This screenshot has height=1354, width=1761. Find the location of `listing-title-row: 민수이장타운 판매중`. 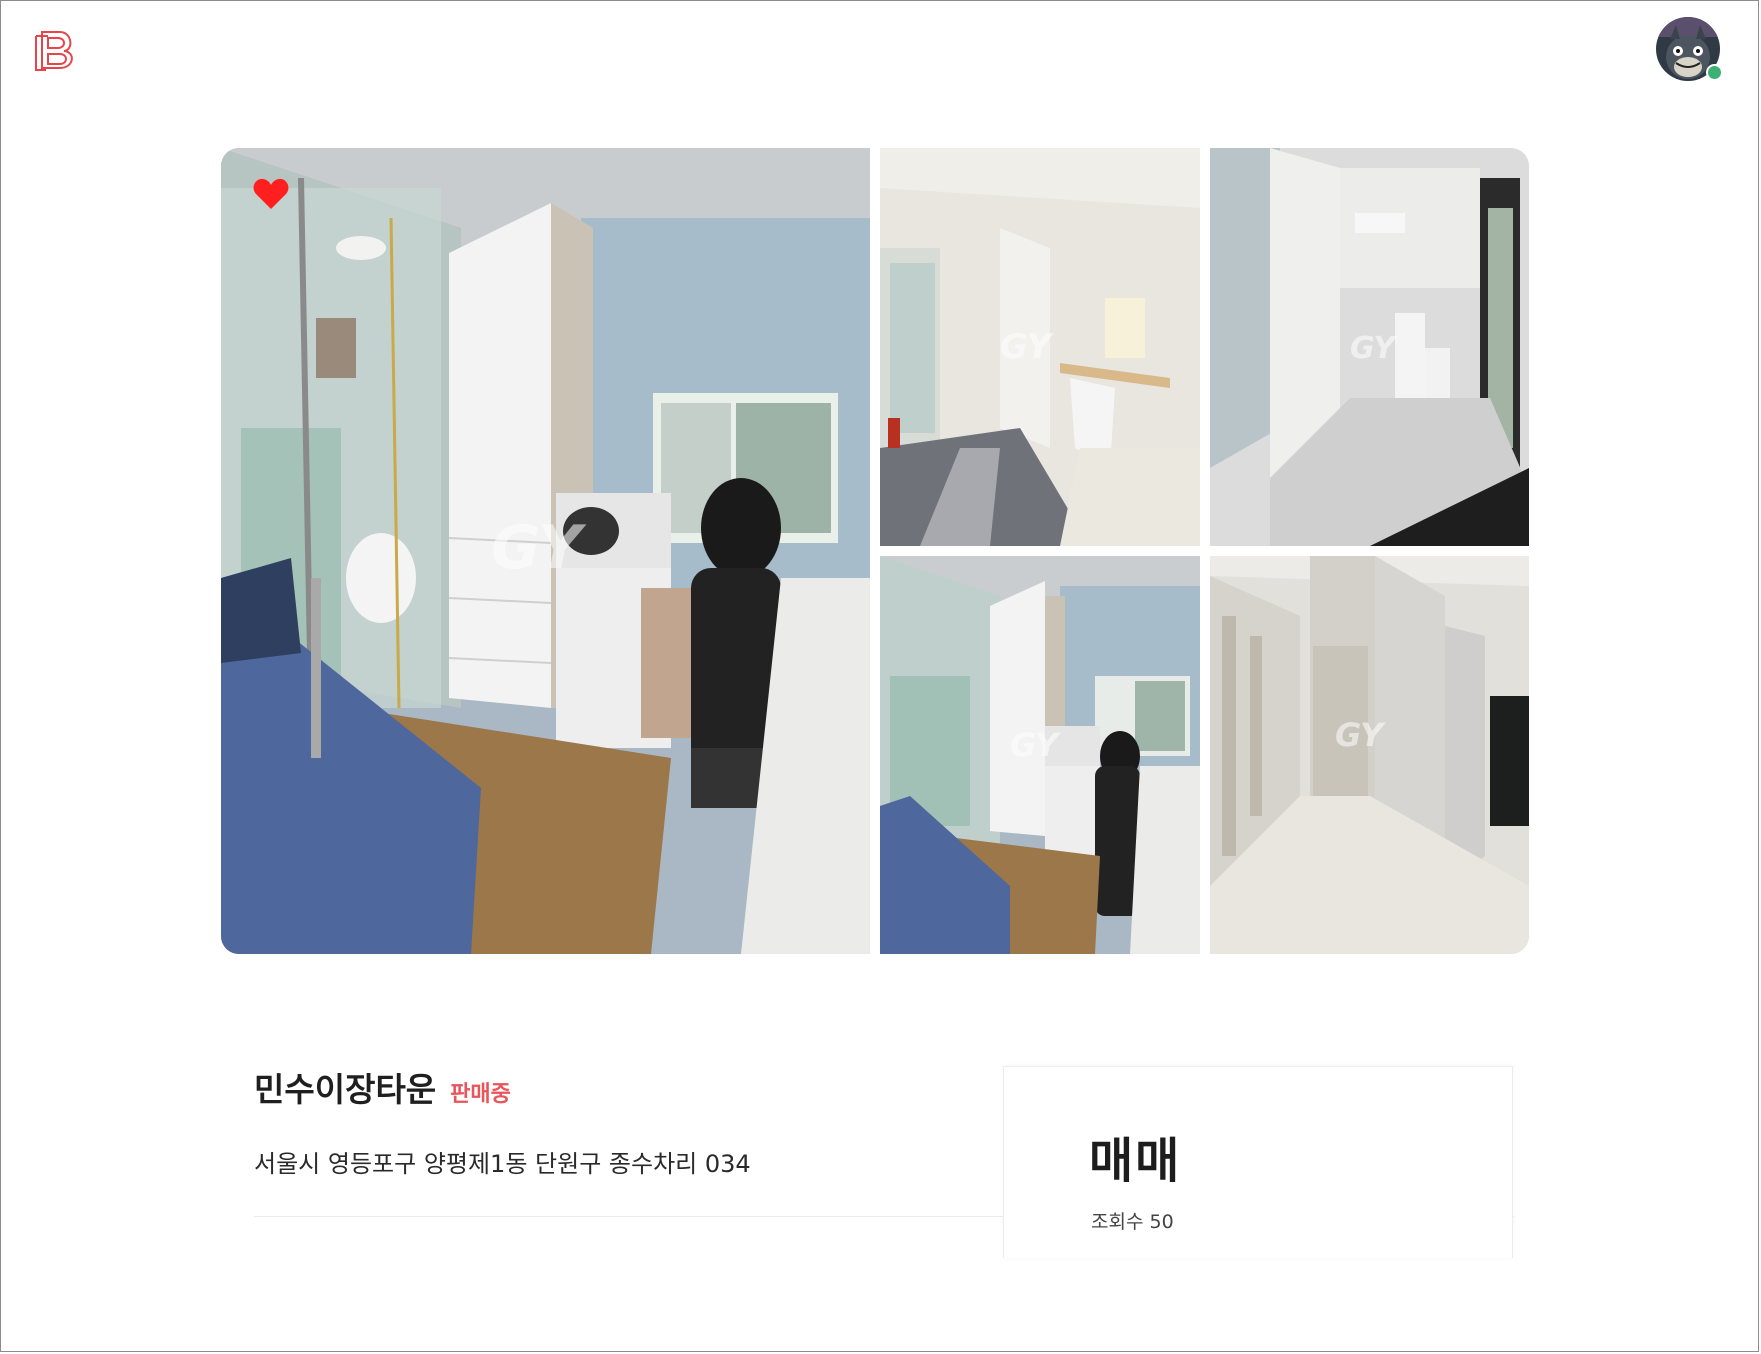

listing-title-row: 민수이장타운 판매중 is located at coordinates (382, 1087).